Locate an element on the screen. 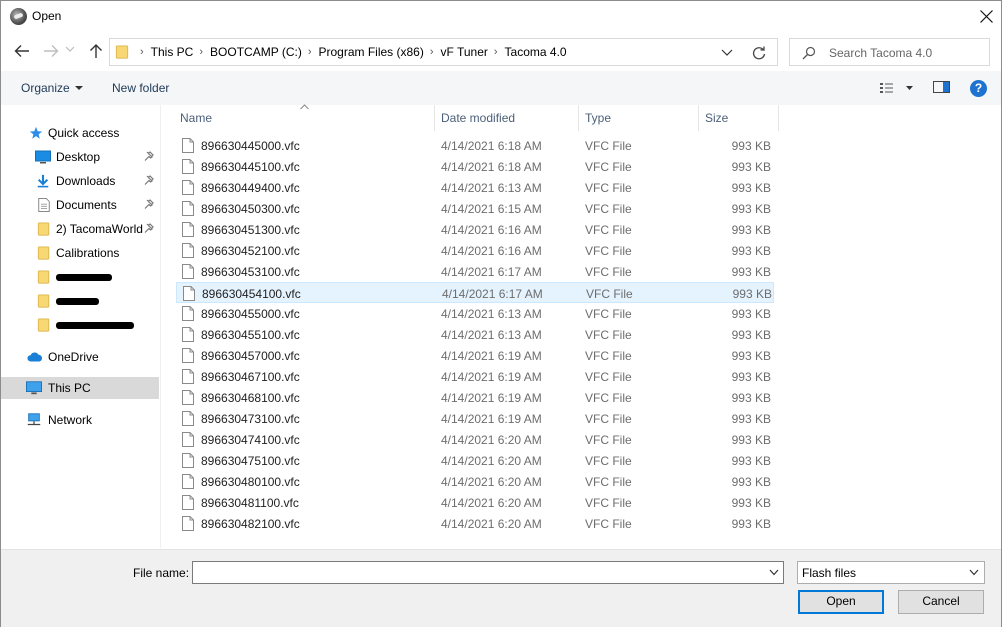  breadcrumb-item: This PC is located at coordinates (172, 52).